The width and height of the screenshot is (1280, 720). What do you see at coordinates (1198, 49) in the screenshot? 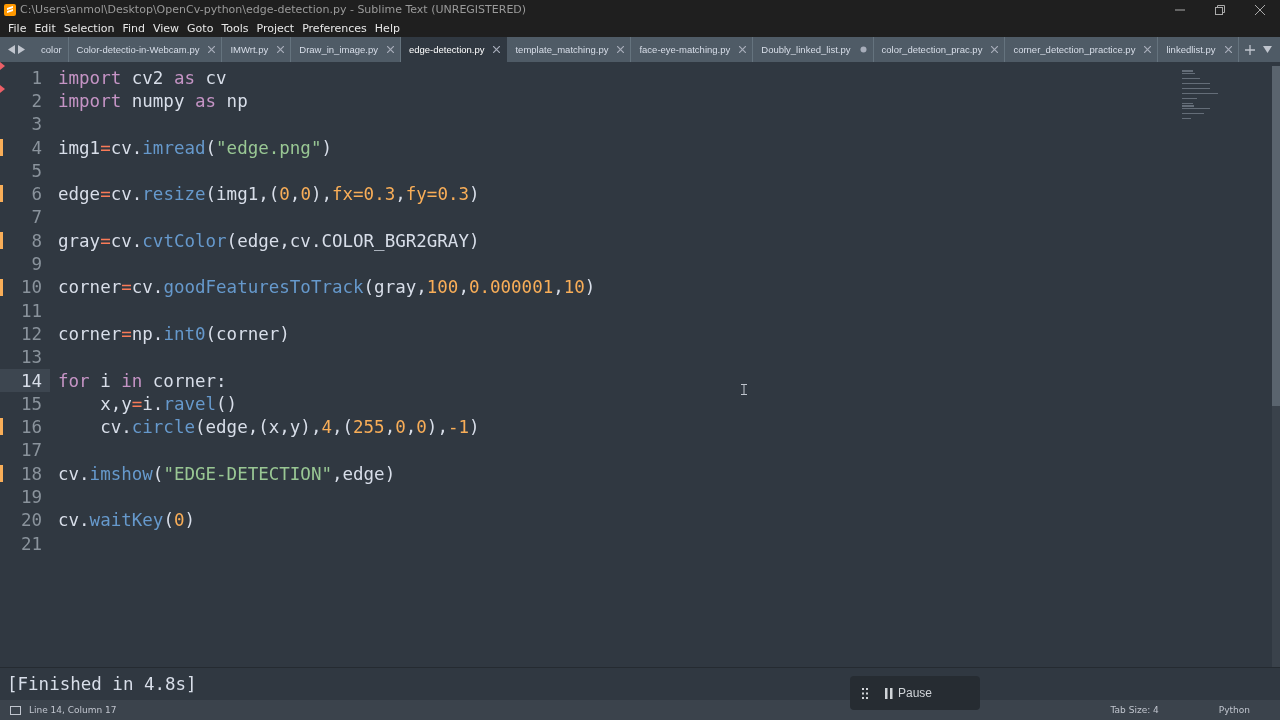
I see `editor-tab: linkedlist.py` at bounding box center [1198, 49].